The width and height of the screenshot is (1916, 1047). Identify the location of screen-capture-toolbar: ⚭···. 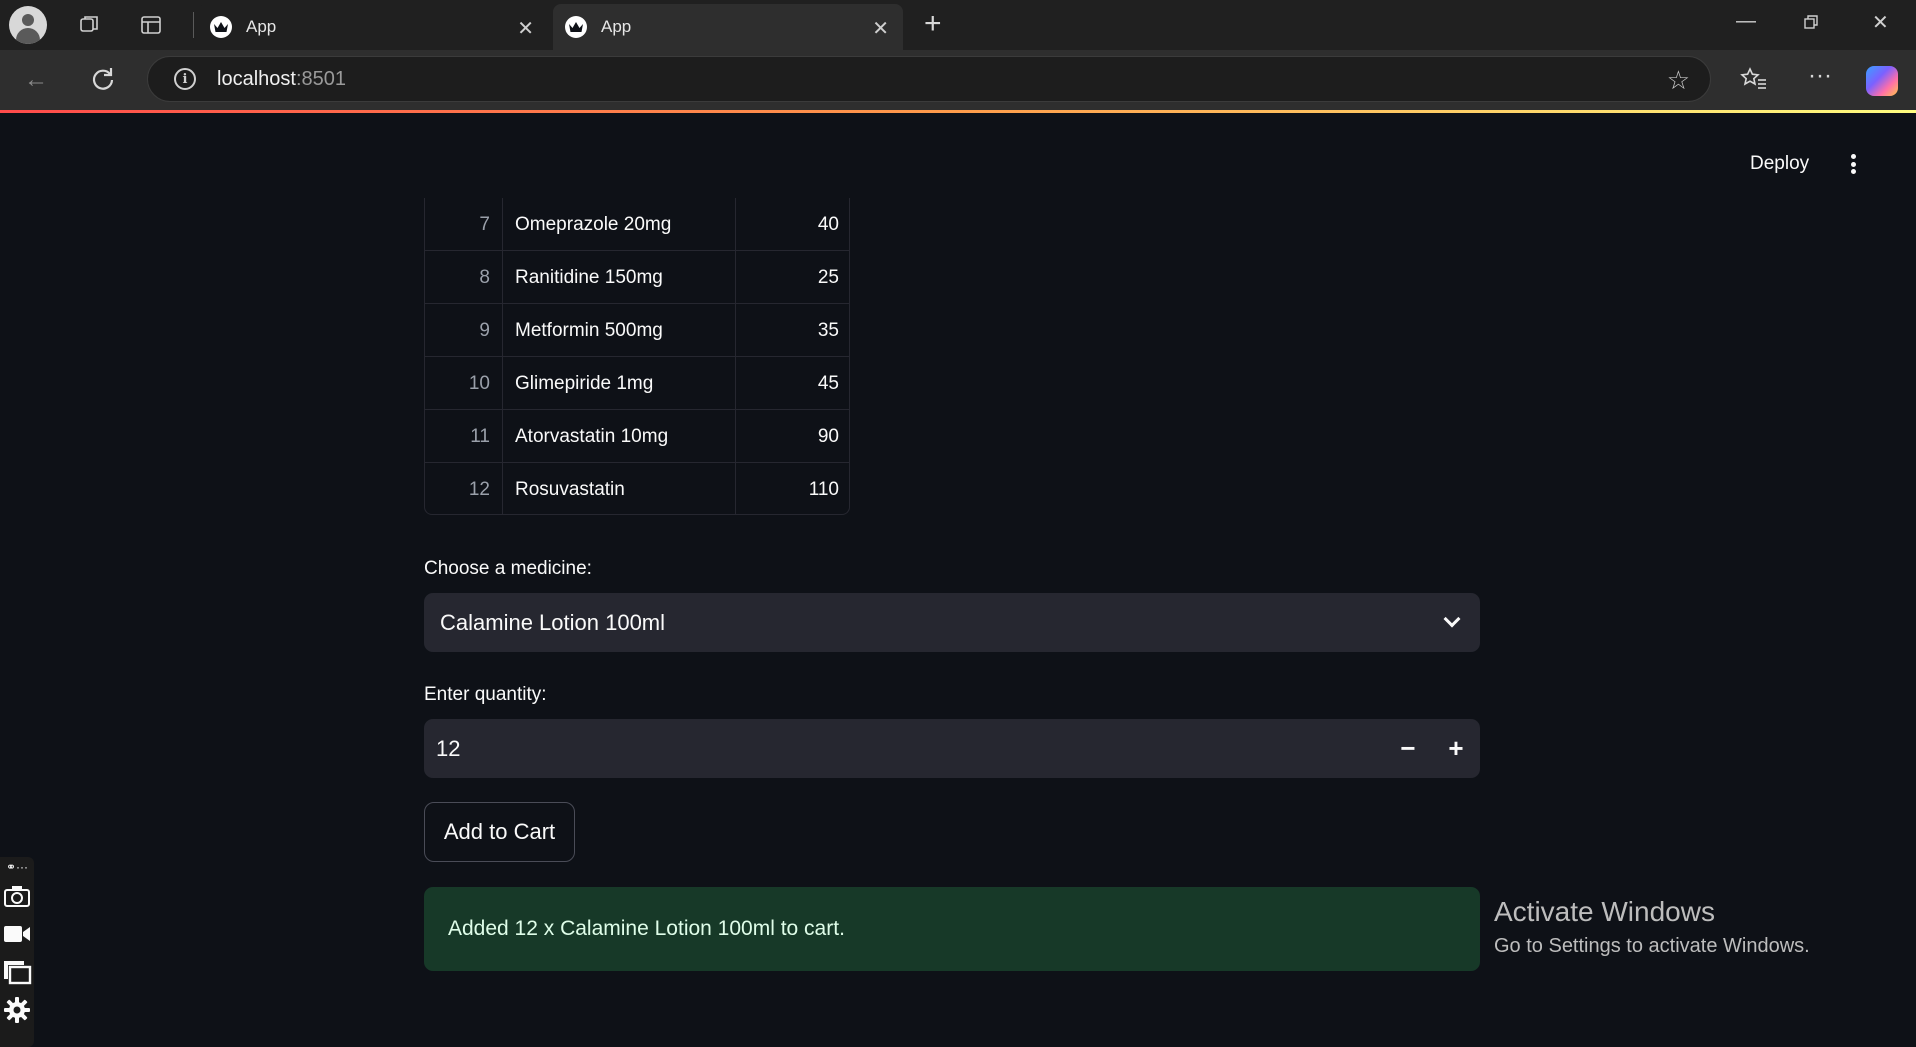
(17, 952).